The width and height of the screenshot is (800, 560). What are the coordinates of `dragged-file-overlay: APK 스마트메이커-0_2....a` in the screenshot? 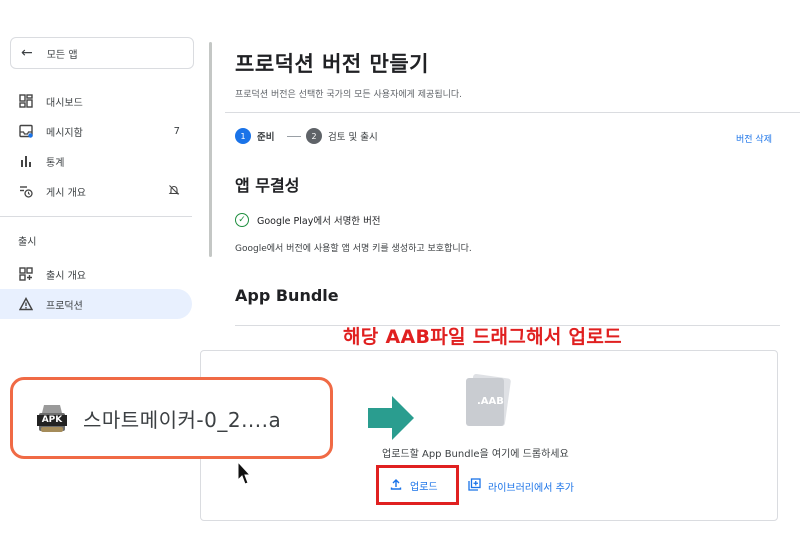 It's located at (171, 418).